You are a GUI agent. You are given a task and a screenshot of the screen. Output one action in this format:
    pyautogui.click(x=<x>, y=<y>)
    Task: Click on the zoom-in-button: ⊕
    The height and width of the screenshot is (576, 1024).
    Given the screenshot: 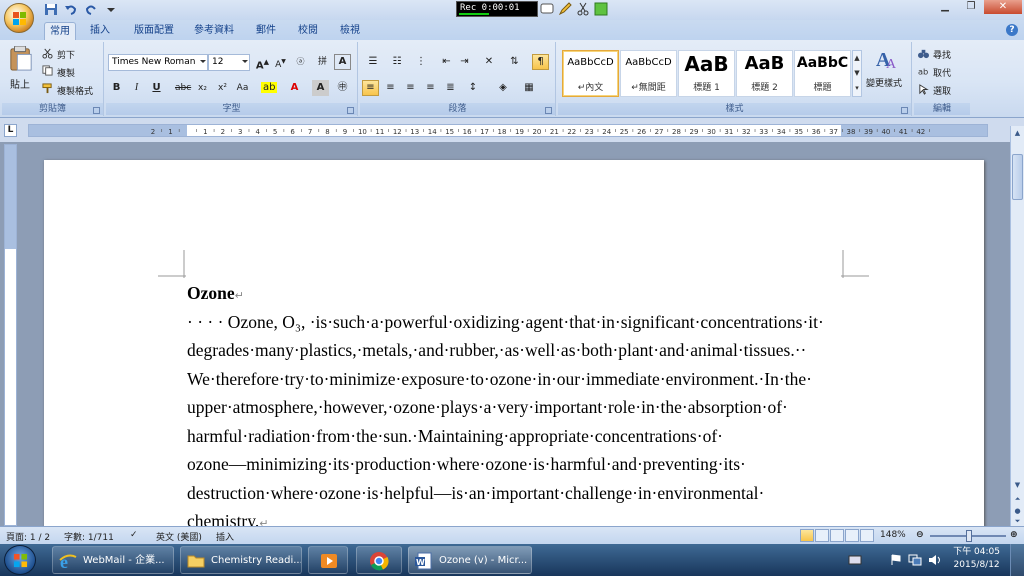 What is the action you would take?
    pyautogui.click(x=1014, y=535)
    